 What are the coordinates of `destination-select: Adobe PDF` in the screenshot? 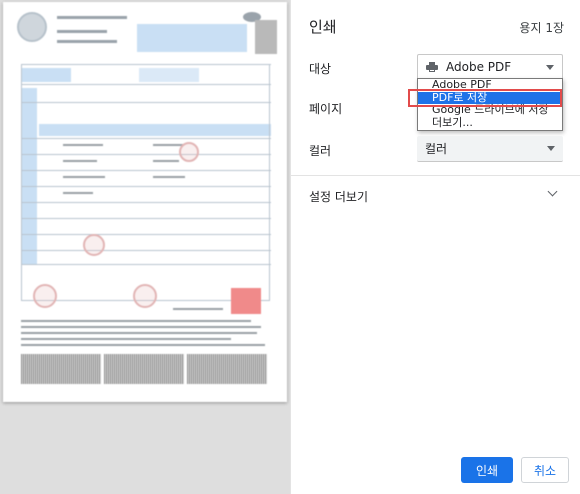 It's located at (490, 67).